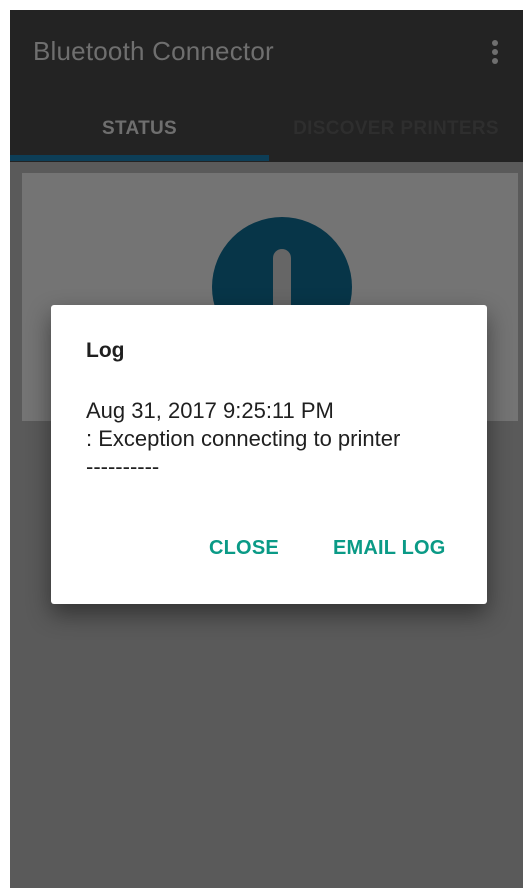 This screenshot has width=523, height=888. I want to click on log-line-timestamp: Aug 31, 2017 9:25:11 PM, so click(210, 410).